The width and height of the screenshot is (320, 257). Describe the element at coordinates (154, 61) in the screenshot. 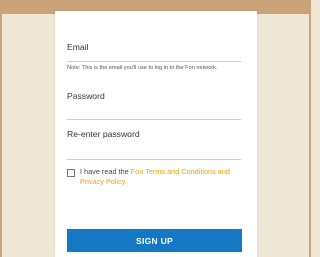

I see `email-field` at that location.